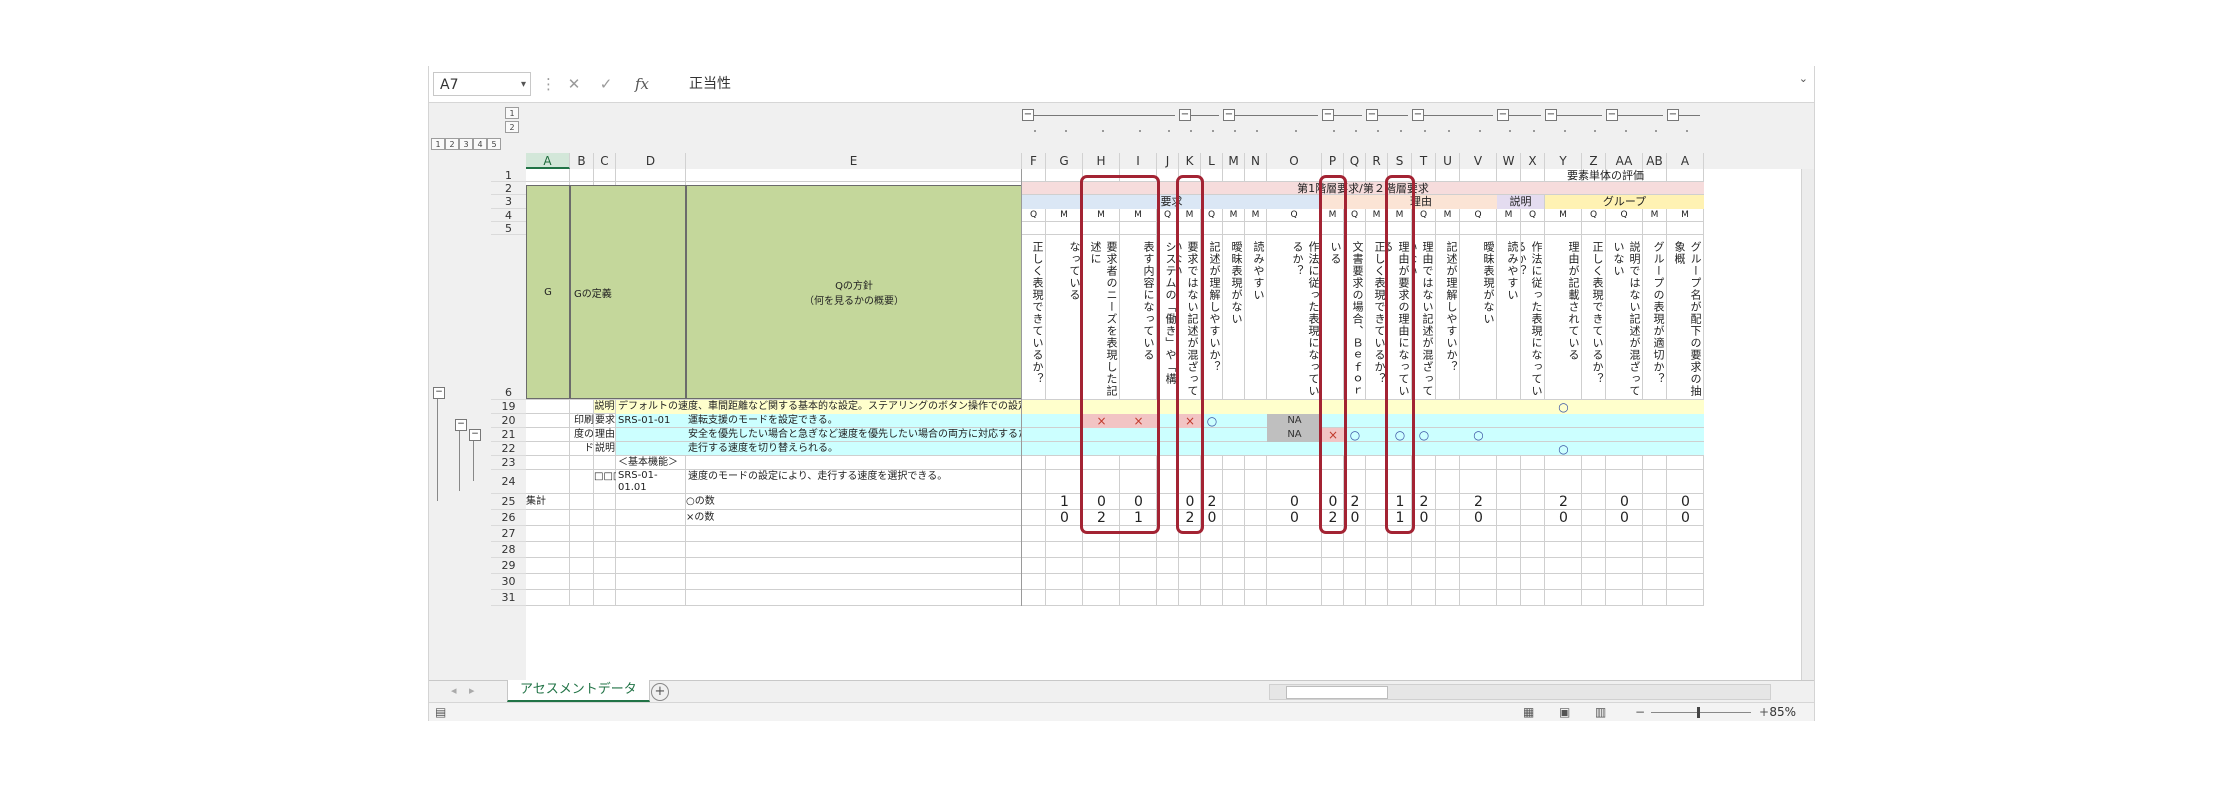 This screenshot has height=801, width=2240. I want to click on basic-function-label: ＜基本機能＞, so click(819, 463).